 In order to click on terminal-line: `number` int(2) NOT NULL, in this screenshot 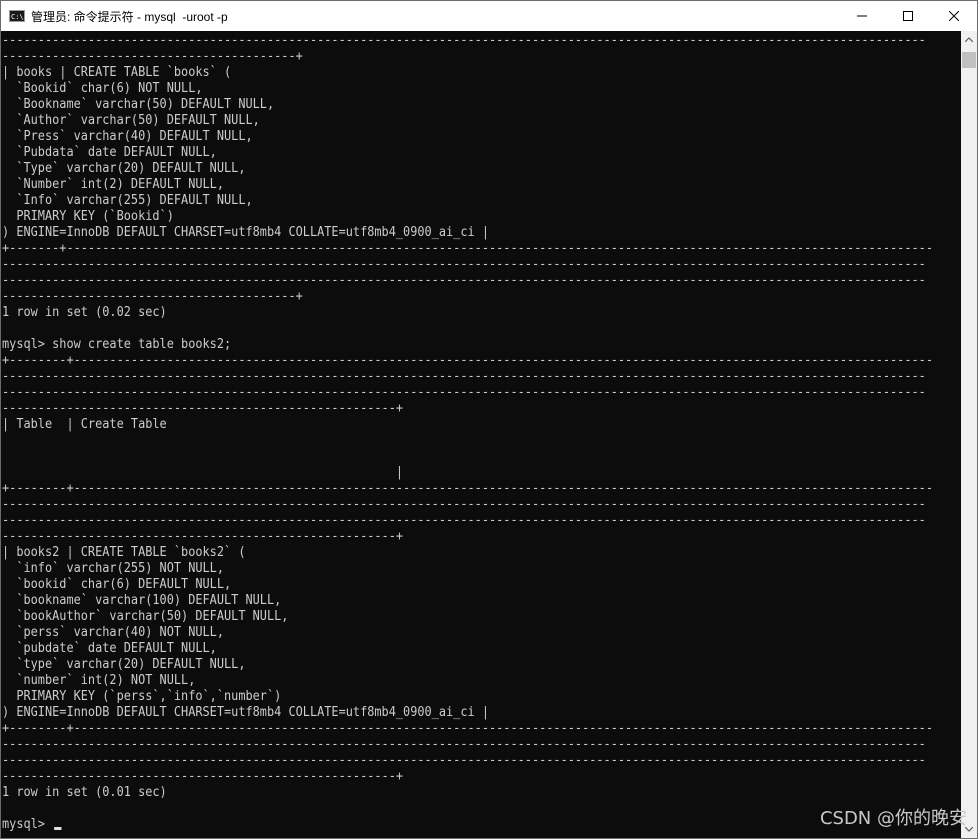, I will do `click(99, 680)`.